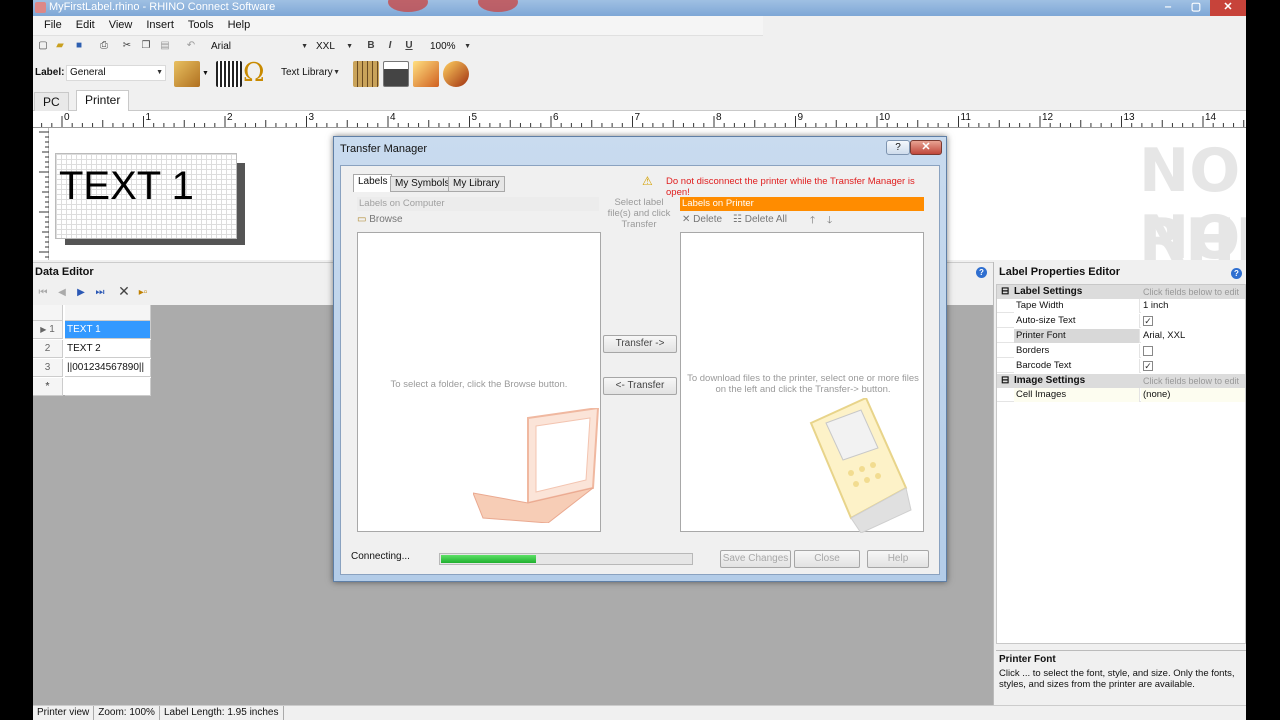 The image size is (1280, 720). I want to click on copy-icon: ❐, so click(146, 46).